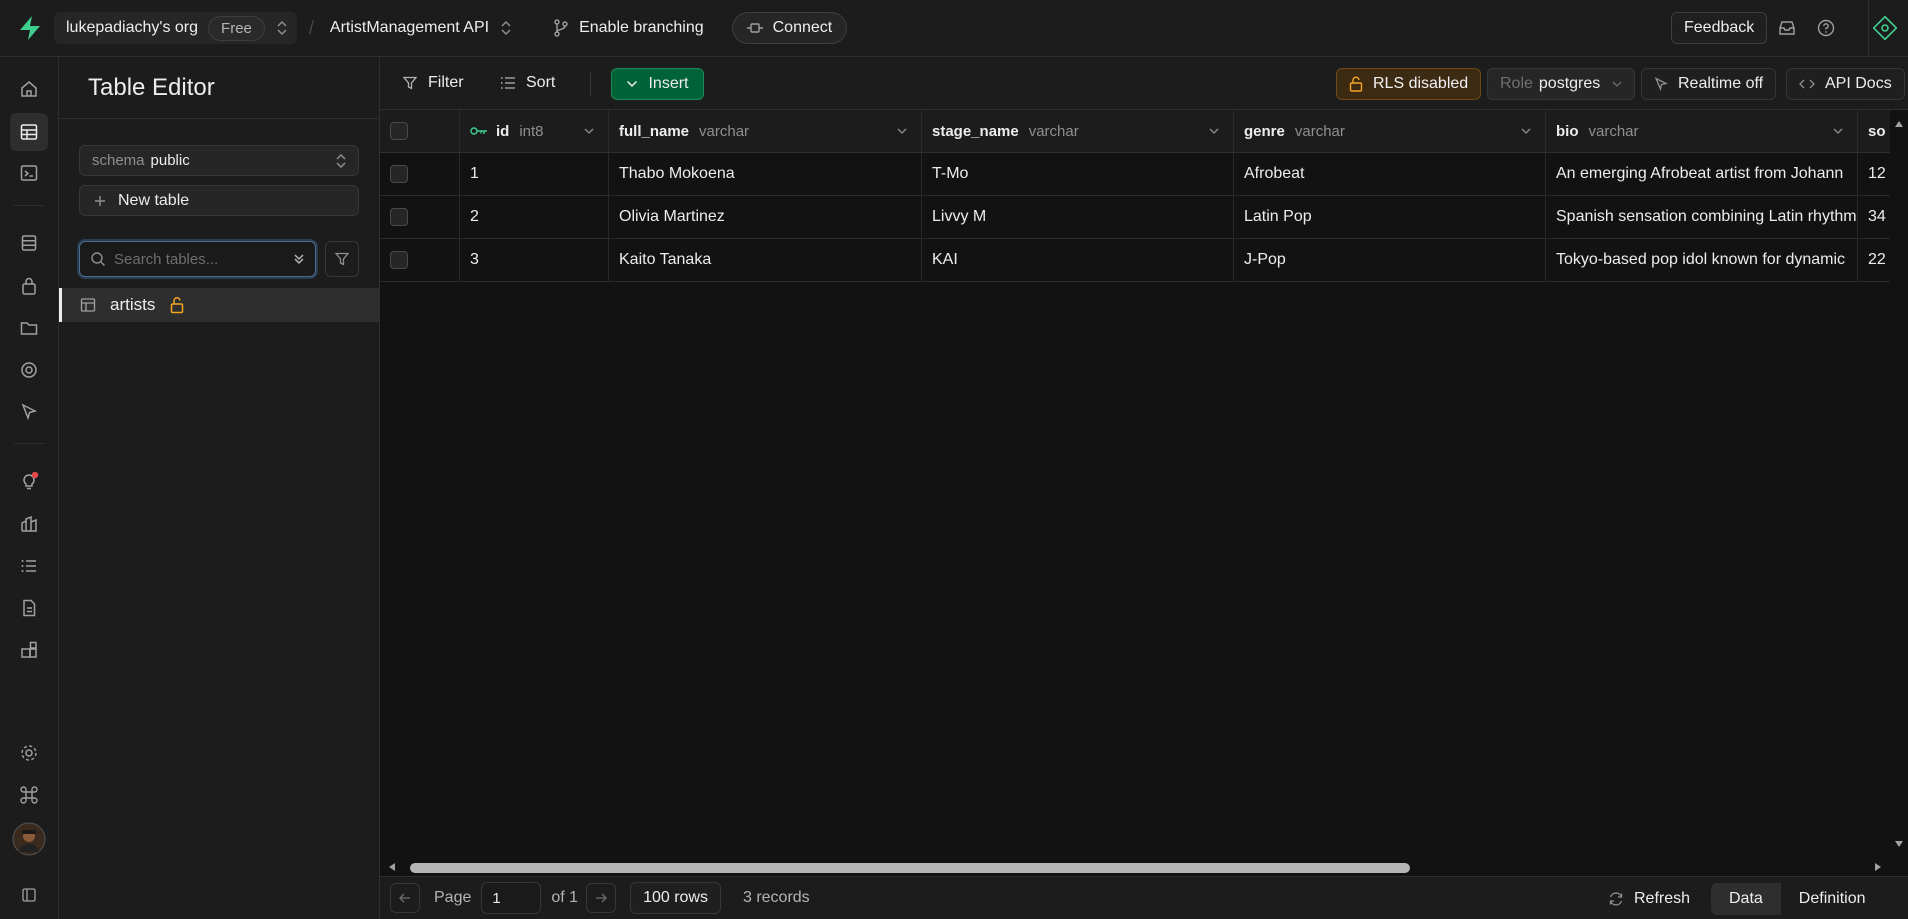 The height and width of the screenshot is (919, 1908). What do you see at coordinates (194, 259) in the screenshot?
I see `search-tables-input` at bounding box center [194, 259].